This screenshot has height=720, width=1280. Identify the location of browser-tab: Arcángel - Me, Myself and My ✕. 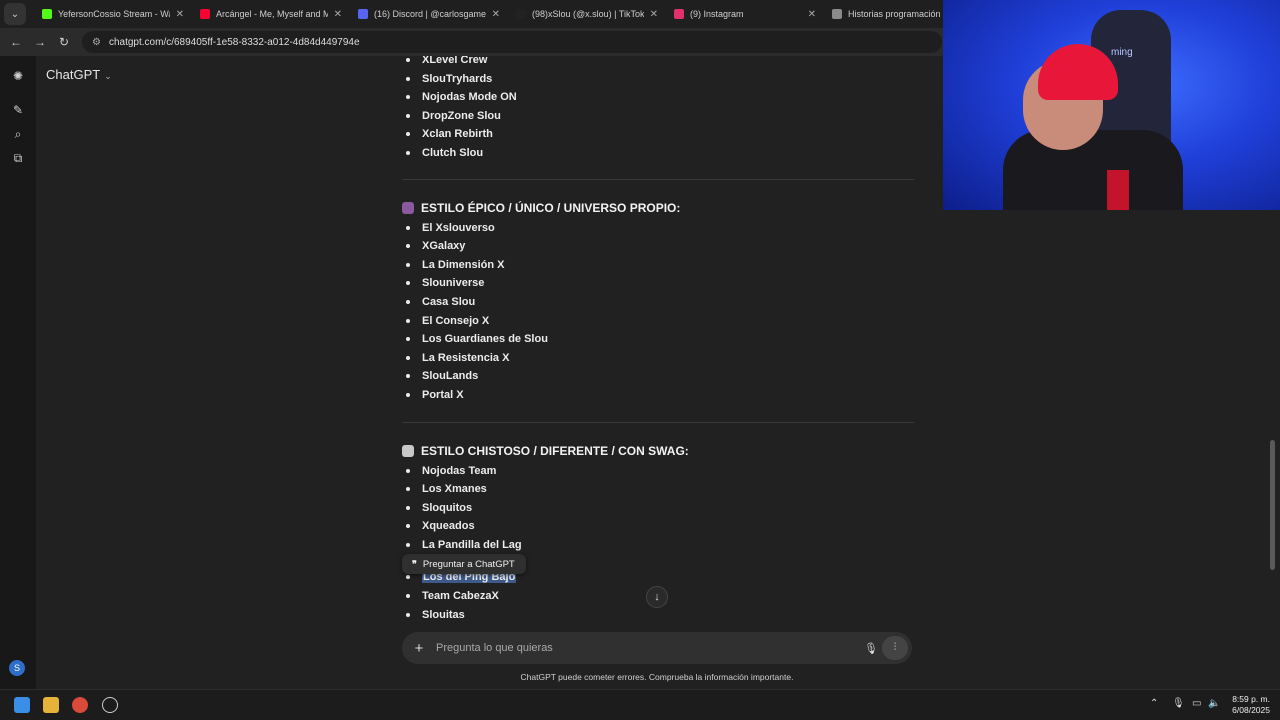
(271, 14).